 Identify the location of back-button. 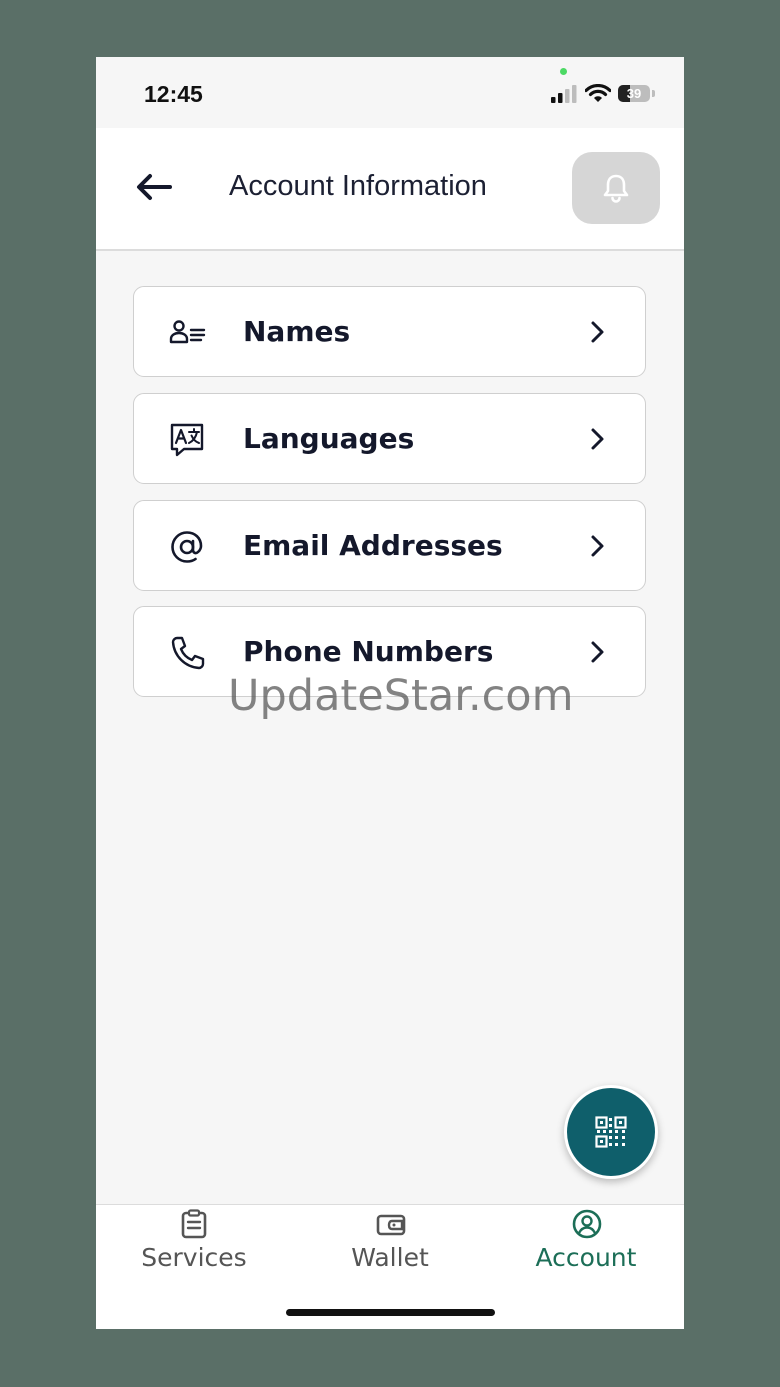
(155, 187).